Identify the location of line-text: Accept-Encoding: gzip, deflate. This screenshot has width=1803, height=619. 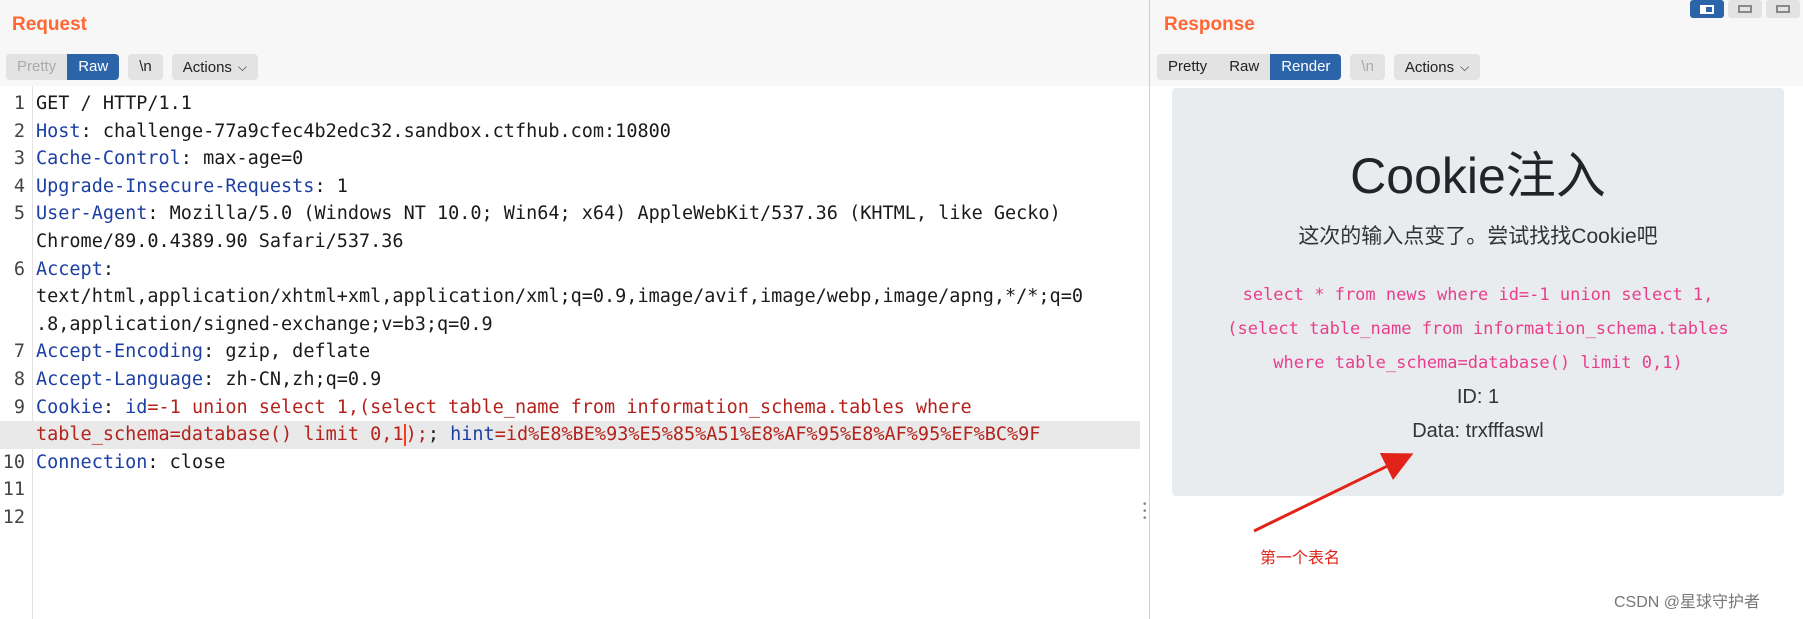
(203, 352).